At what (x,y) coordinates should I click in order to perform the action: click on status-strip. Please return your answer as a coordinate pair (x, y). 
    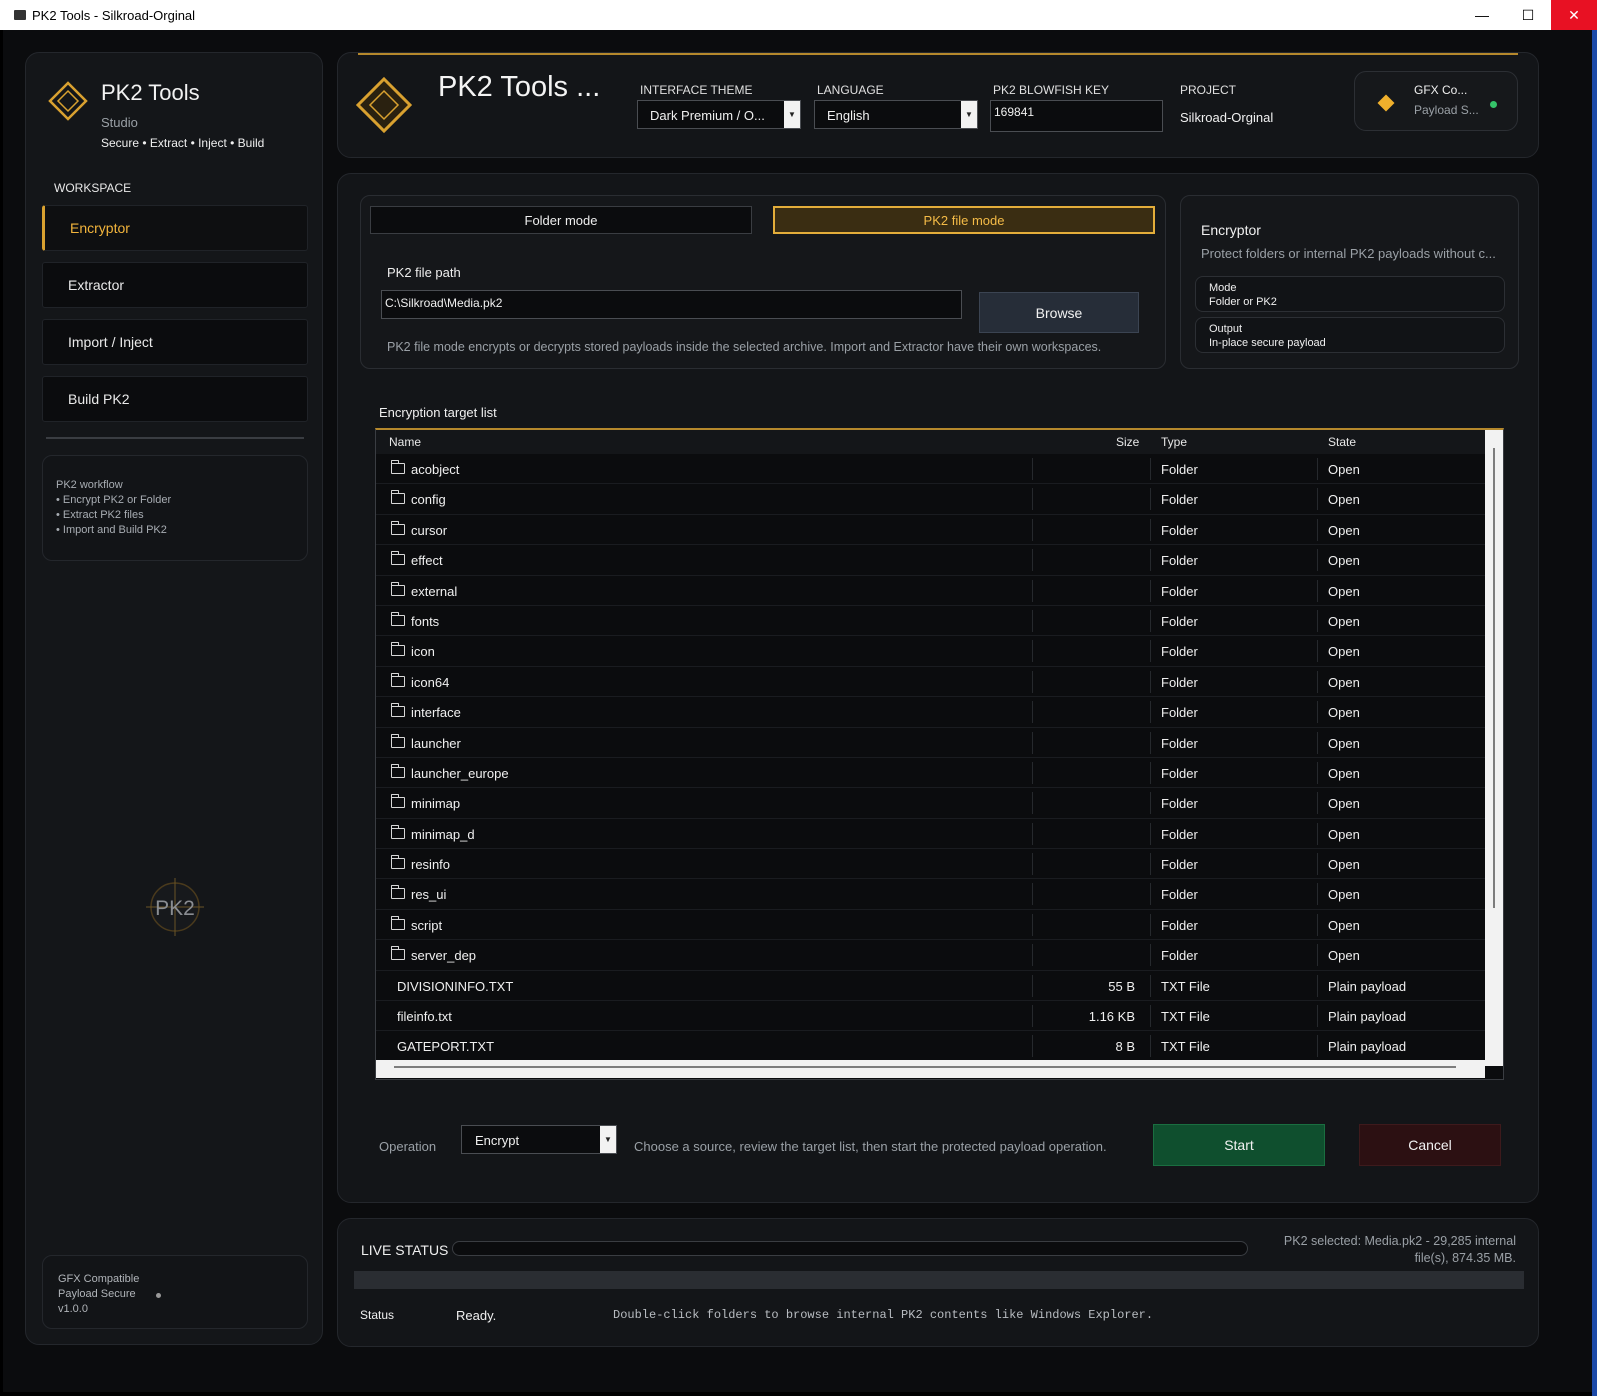
    Looking at the image, I should click on (939, 1280).